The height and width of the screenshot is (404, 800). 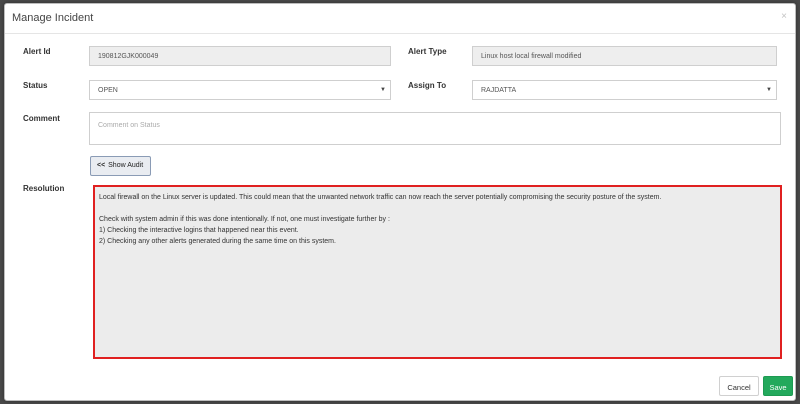 I want to click on status-label: Status, so click(x=35, y=85).